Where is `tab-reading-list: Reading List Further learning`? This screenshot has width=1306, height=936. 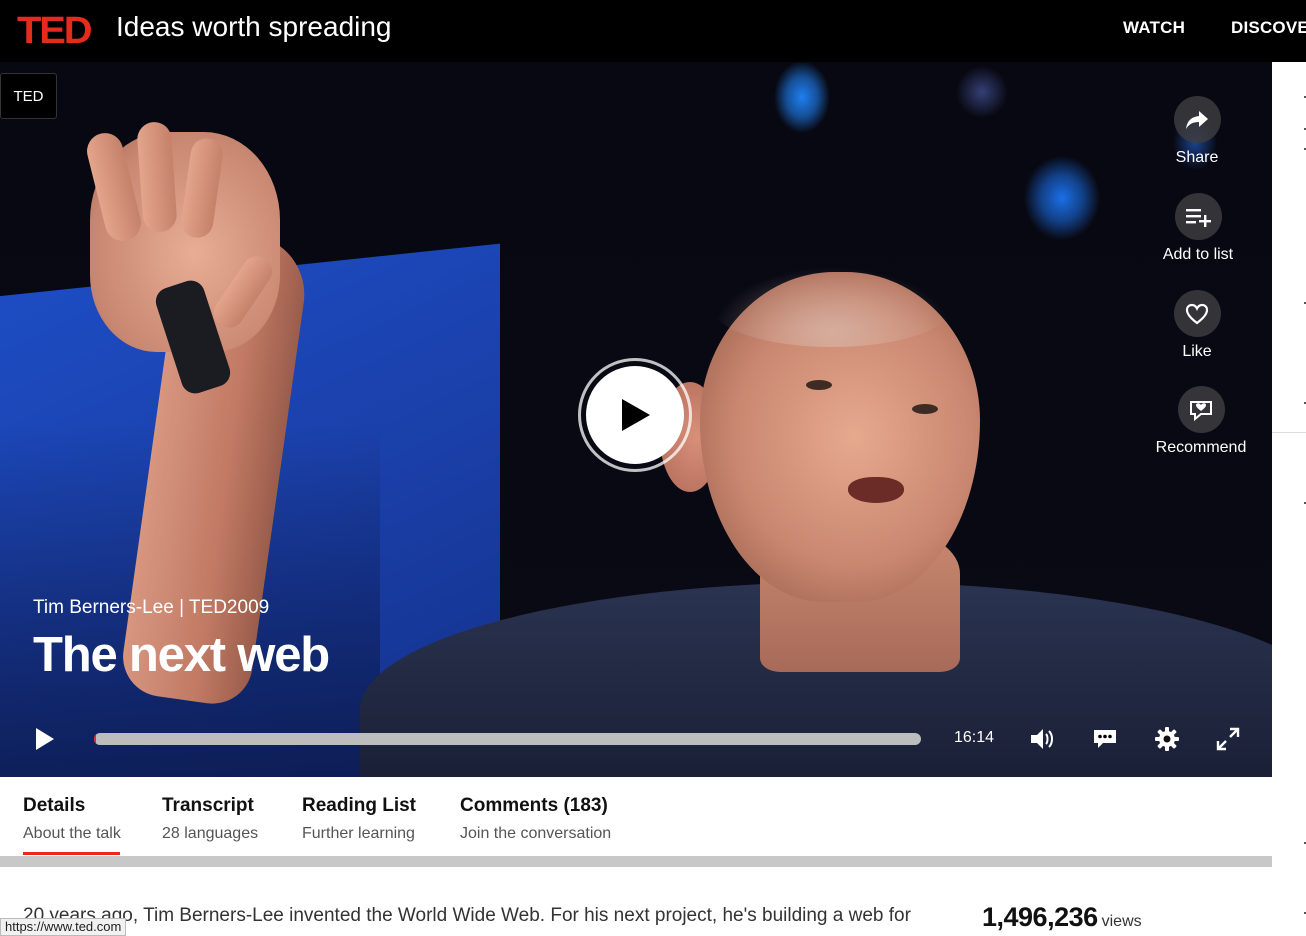
tab-reading-list: Reading List Further learning is located at coordinates (359, 819).